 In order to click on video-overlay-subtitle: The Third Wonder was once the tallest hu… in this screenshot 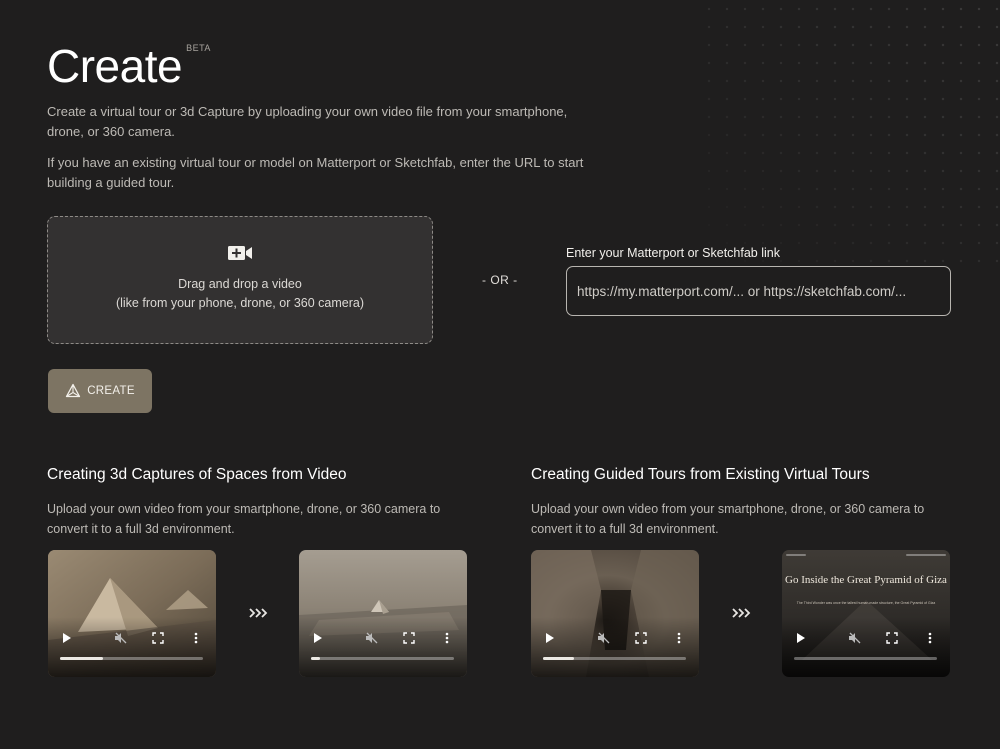, I will do `click(866, 603)`.